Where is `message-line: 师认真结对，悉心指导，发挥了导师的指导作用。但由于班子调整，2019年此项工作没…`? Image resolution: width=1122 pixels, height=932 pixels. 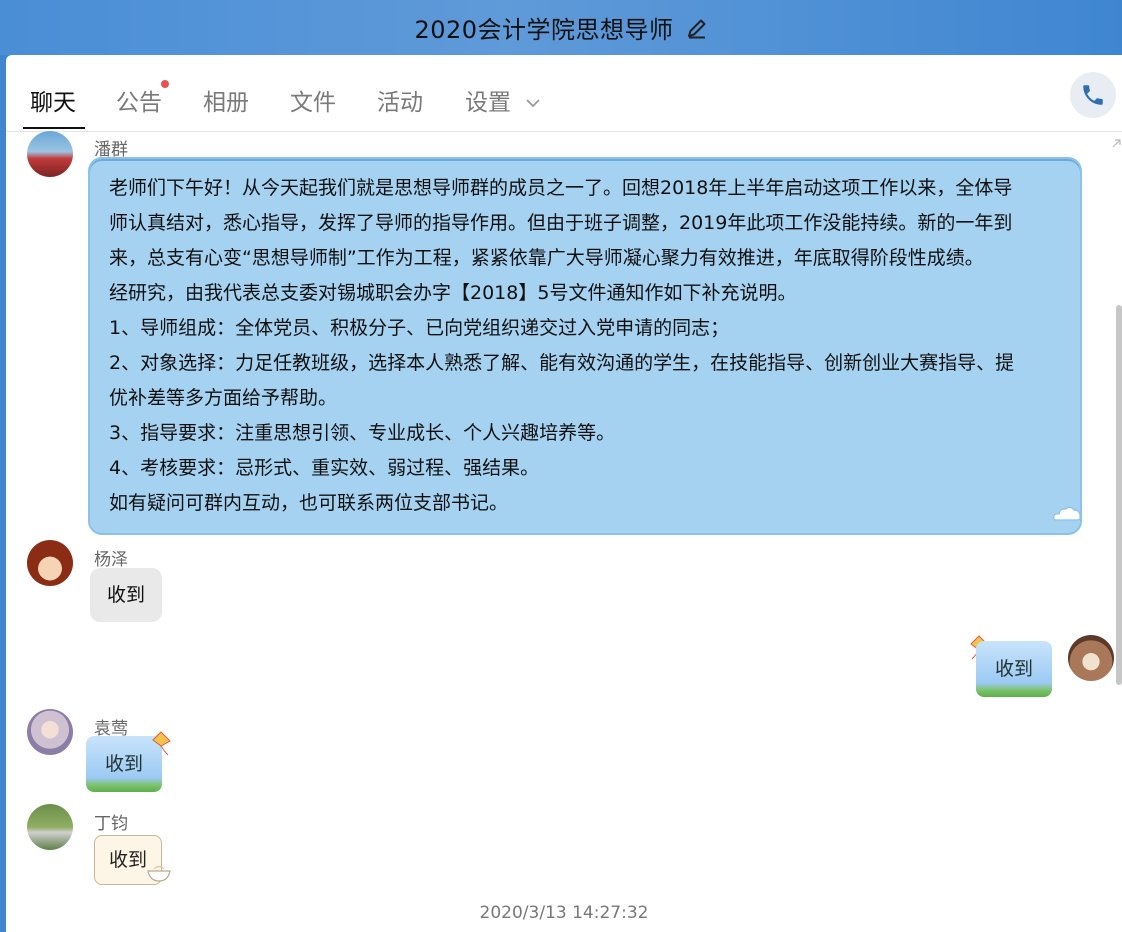
message-line: 师认真结对，悉心指导，发挥了导师的指导作用。但由于班子调整，2019年此项工作没… is located at coordinates (561, 223).